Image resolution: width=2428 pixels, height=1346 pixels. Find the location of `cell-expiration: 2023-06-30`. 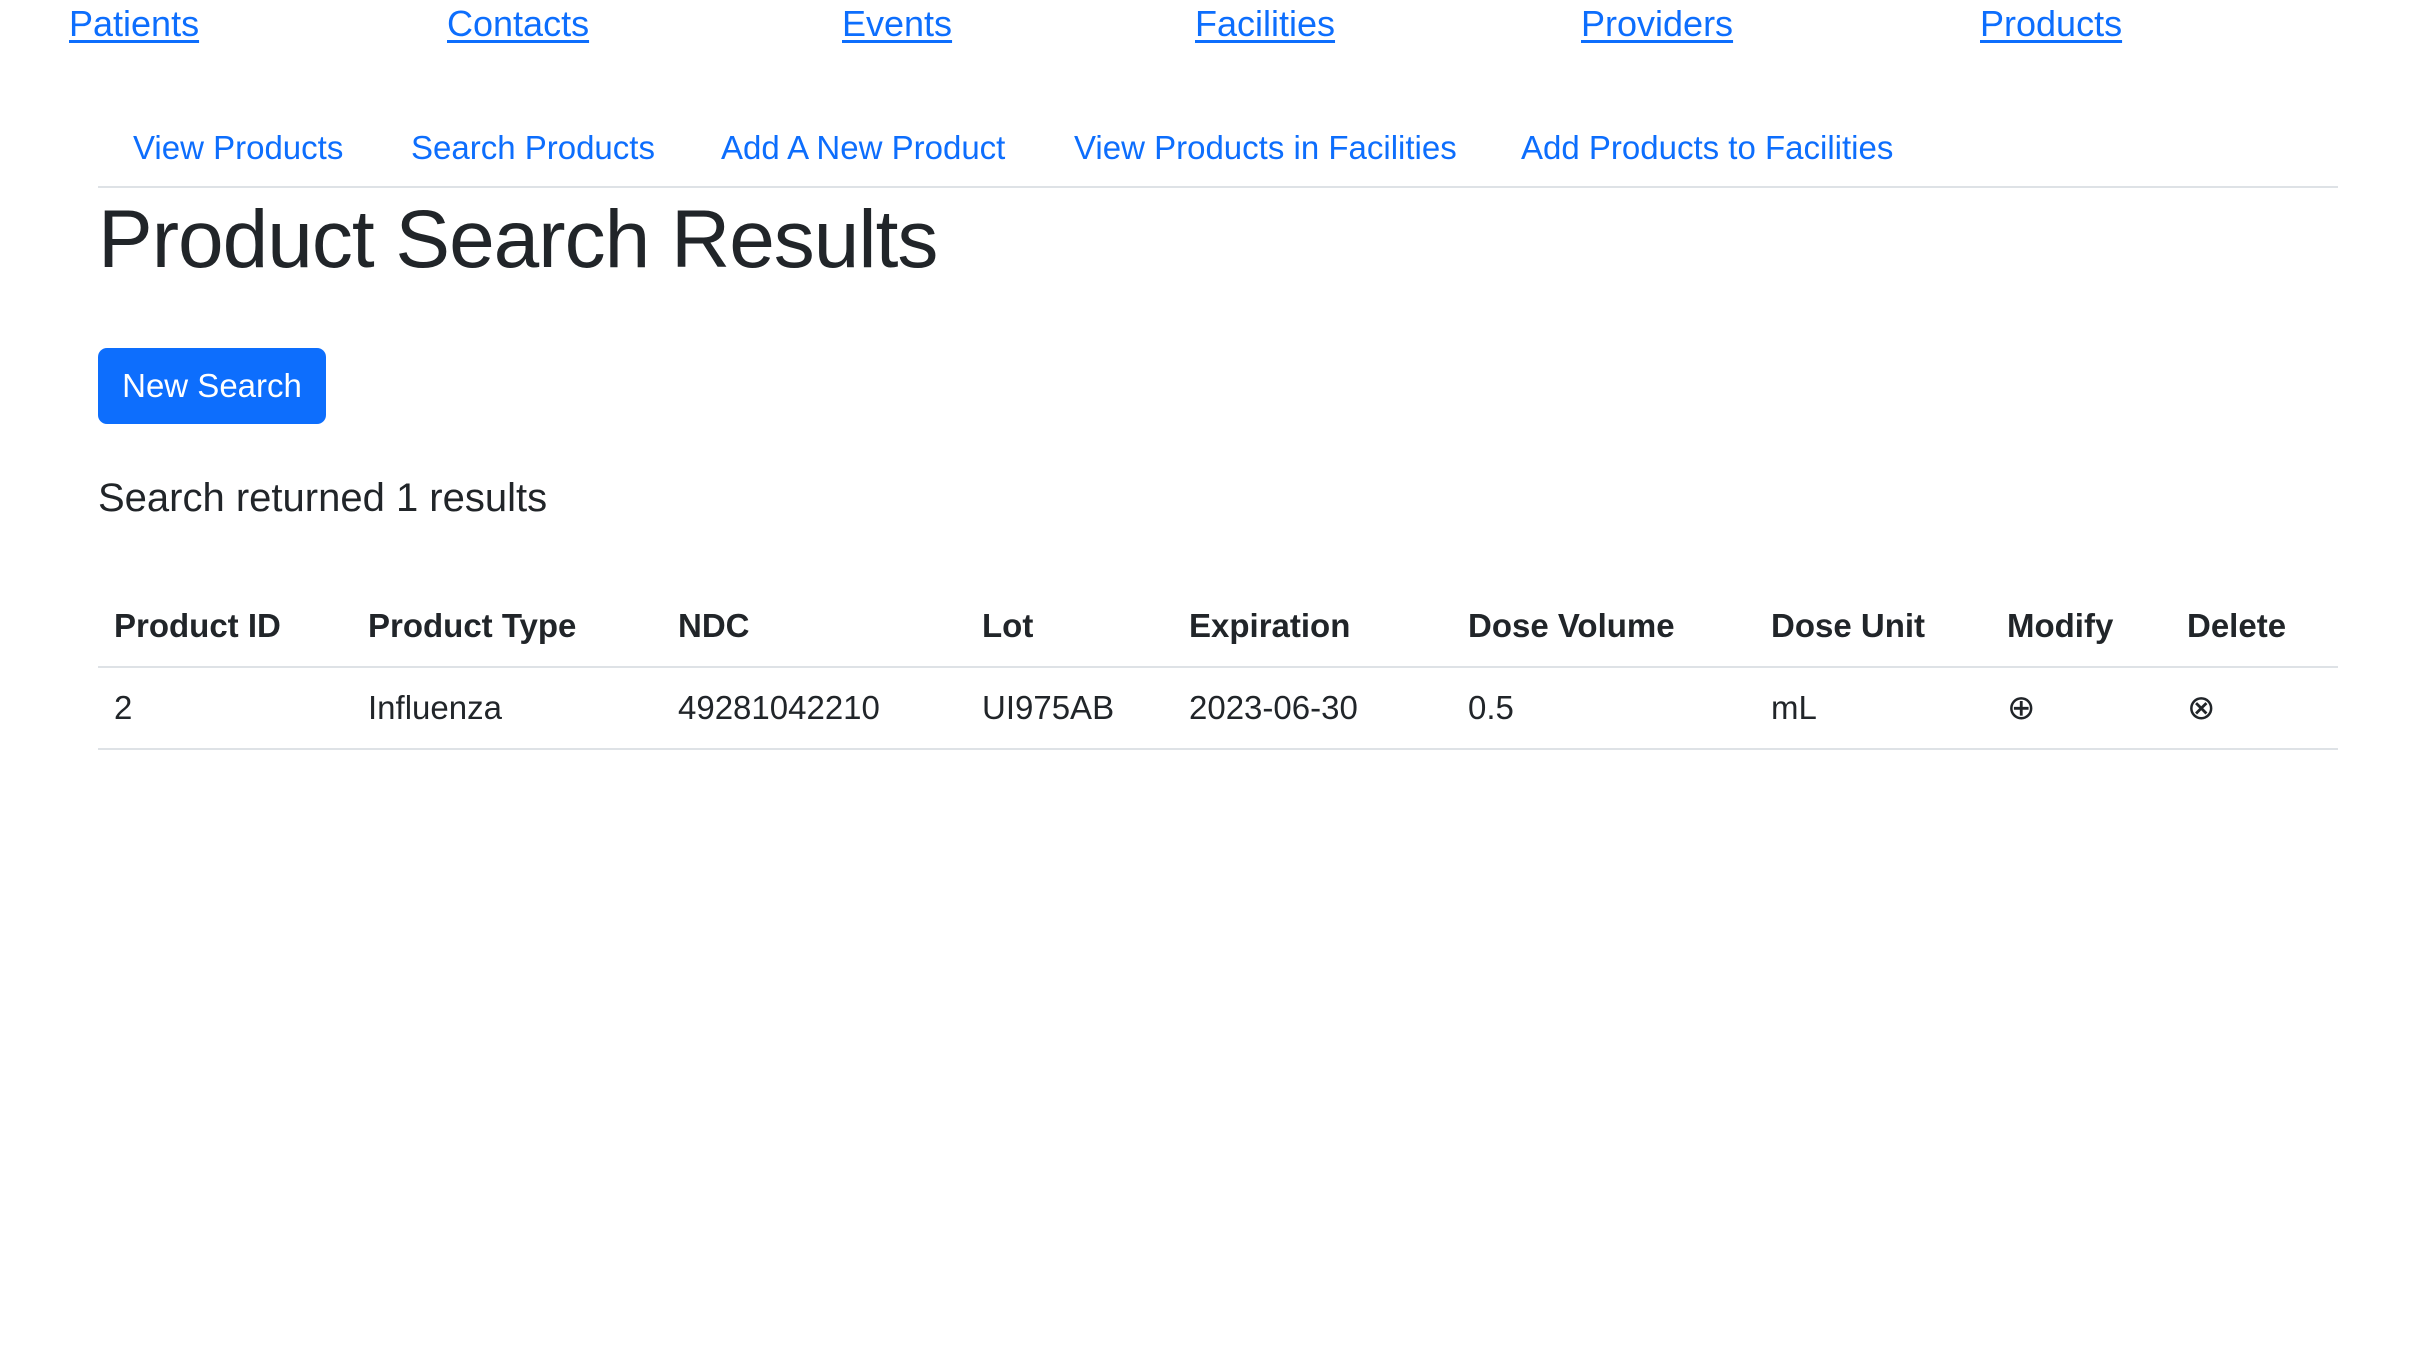

cell-expiration: 2023-06-30 is located at coordinates (1312, 708).